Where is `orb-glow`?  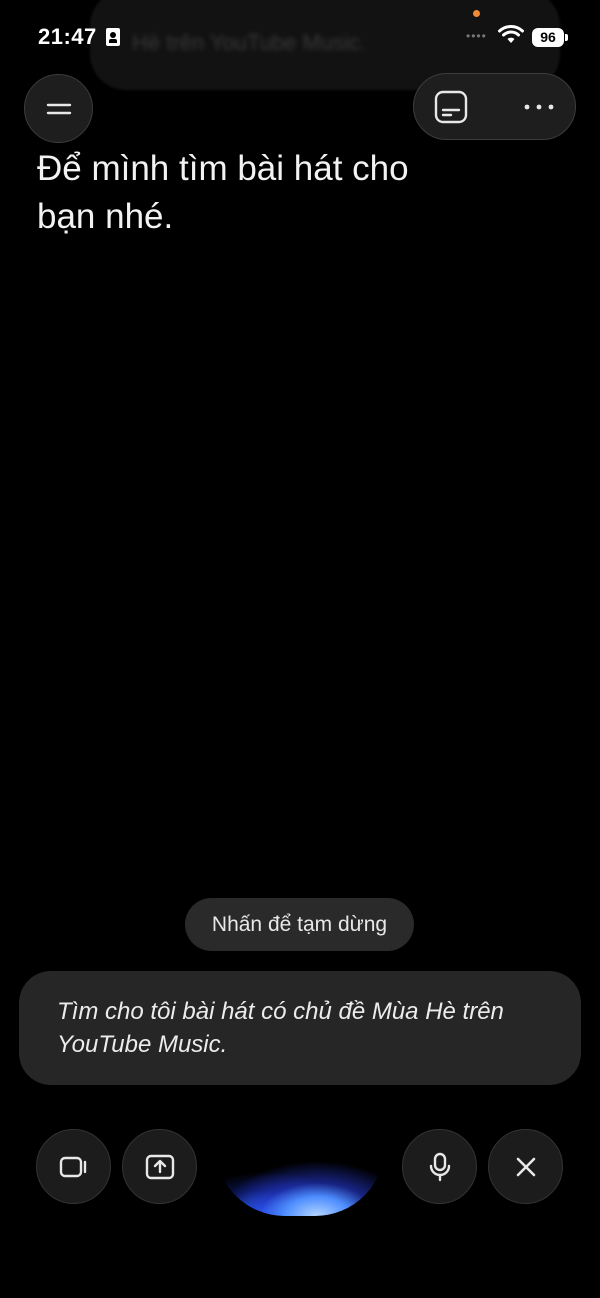 orb-glow is located at coordinates (300, 1173).